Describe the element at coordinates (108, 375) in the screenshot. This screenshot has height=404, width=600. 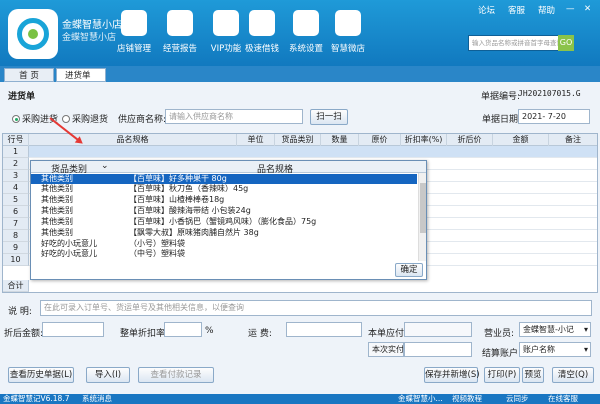
I see `import-button: 导入(I)` at that location.